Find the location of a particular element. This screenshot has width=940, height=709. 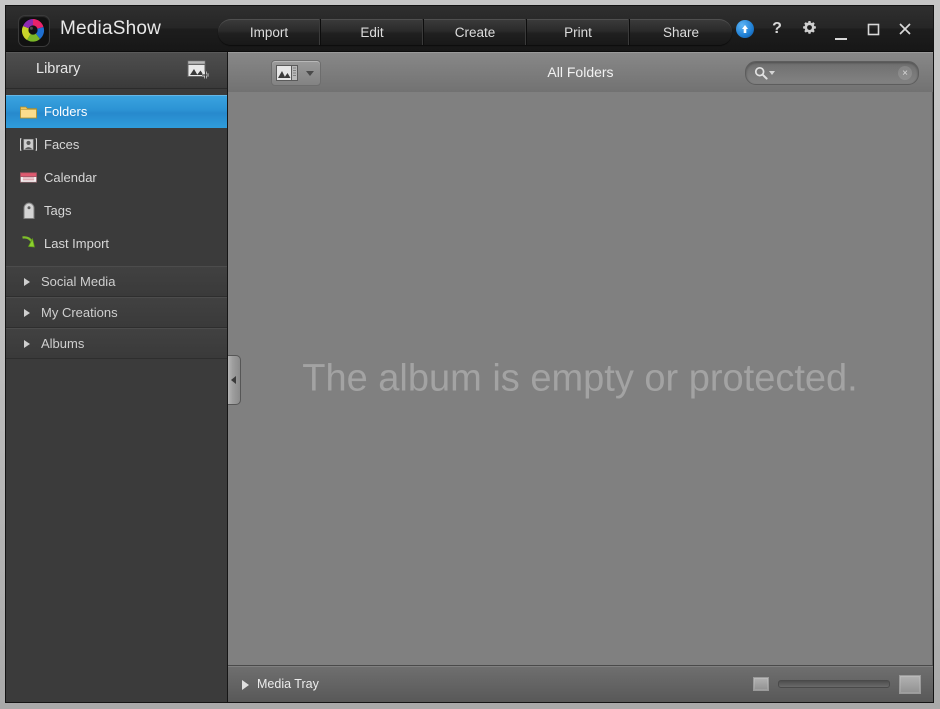

sidebar-item-faces: Faces is located at coordinates (116, 144).